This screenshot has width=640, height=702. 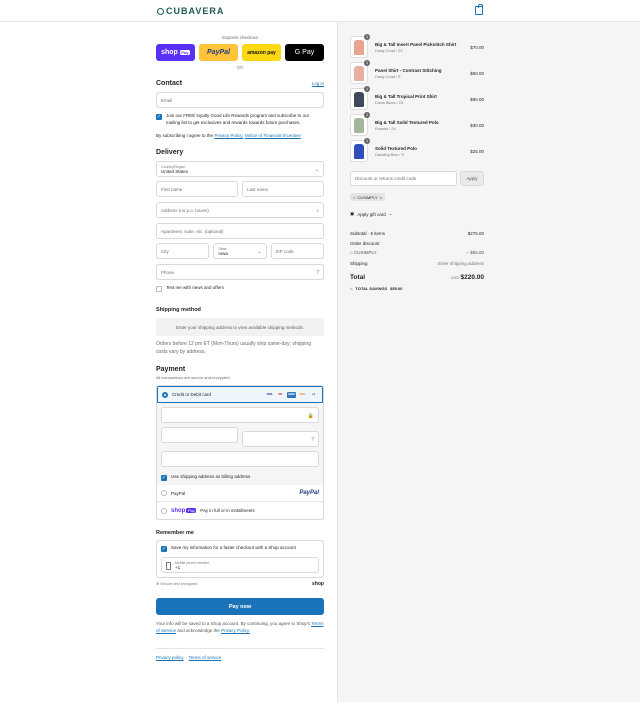 I want to click on phone-field: Phone?, so click(x=240, y=272).